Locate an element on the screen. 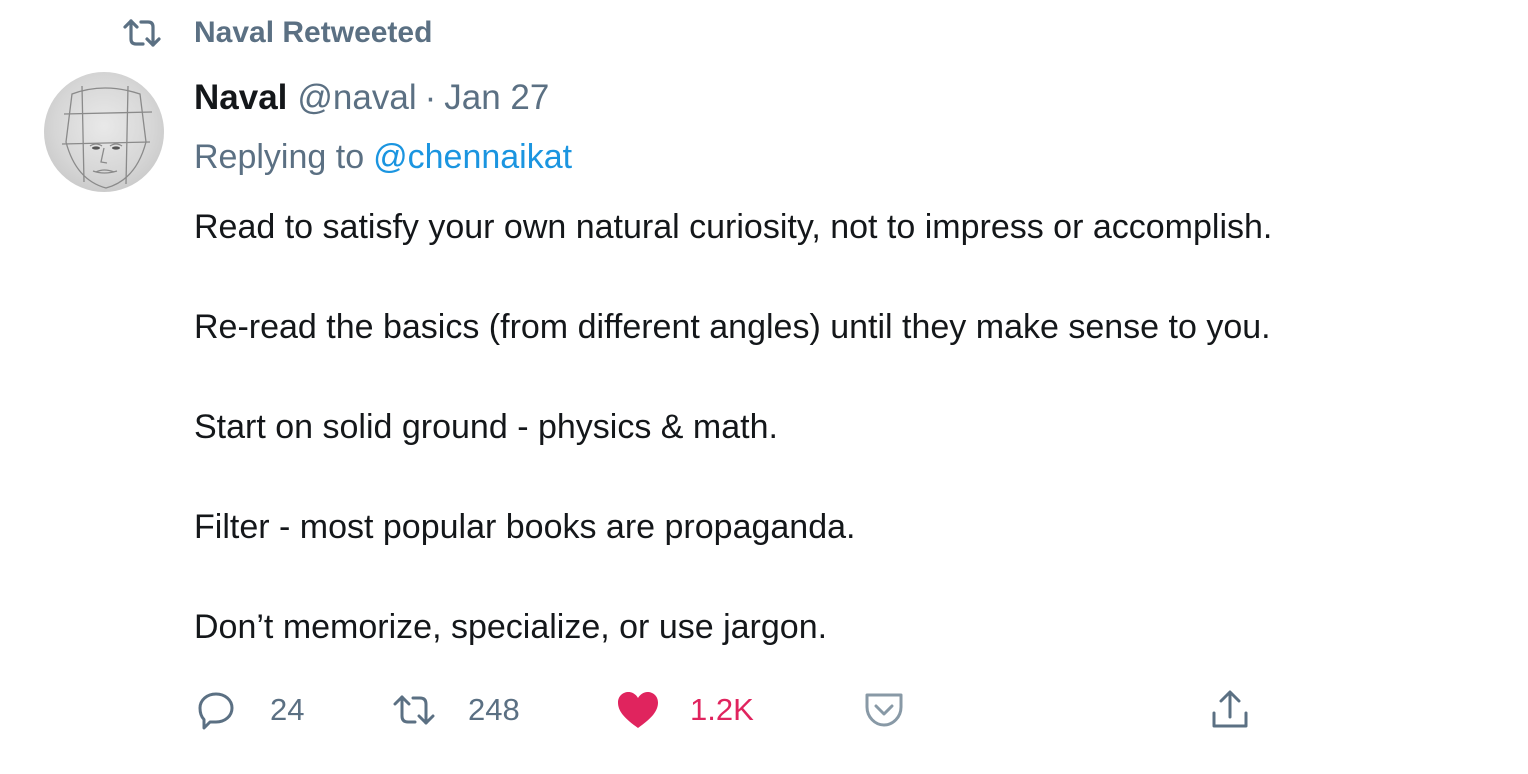  replying-to: Replying to @chennaikat is located at coordinates (831, 157).